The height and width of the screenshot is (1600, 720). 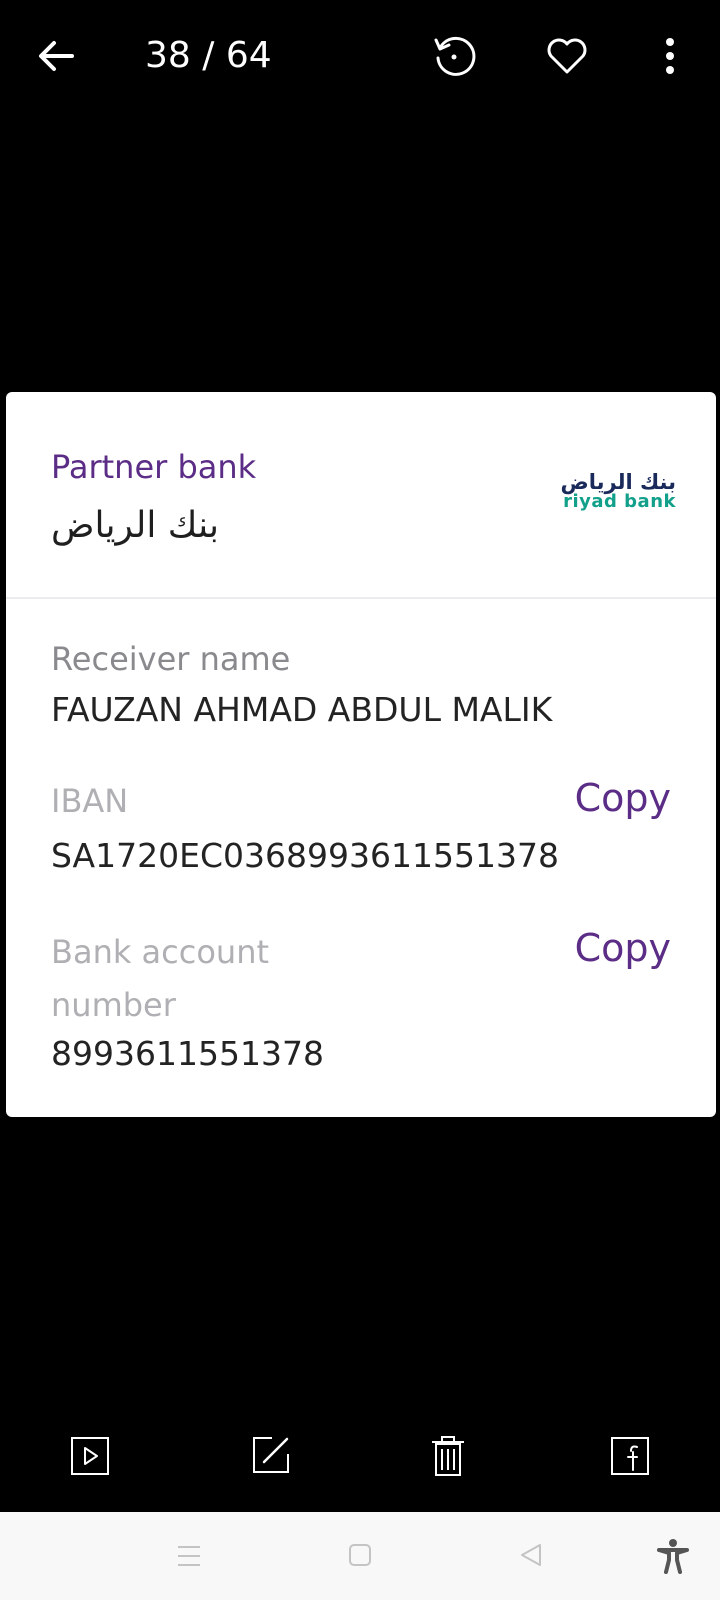 What do you see at coordinates (670, 56) in the screenshot?
I see `more-vert-icon` at bounding box center [670, 56].